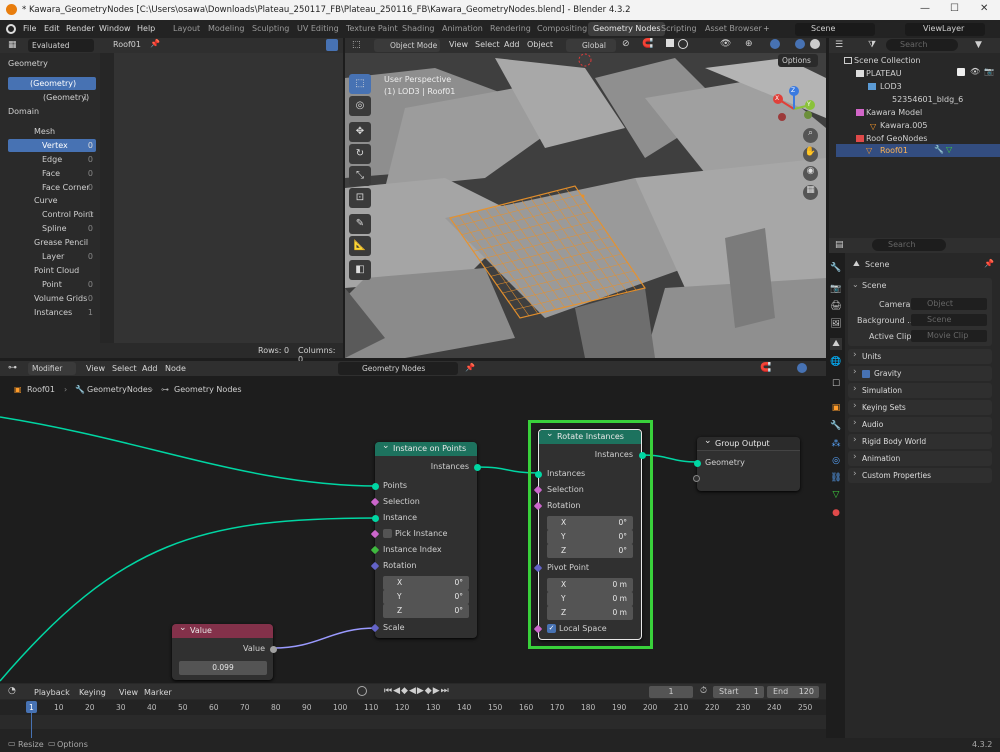 This screenshot has height=752, width=1000. What do you see at coordinates (52, 312) in the screenshot?
I see `domain-instances: Instances 1` at bounding box center [52, 312].